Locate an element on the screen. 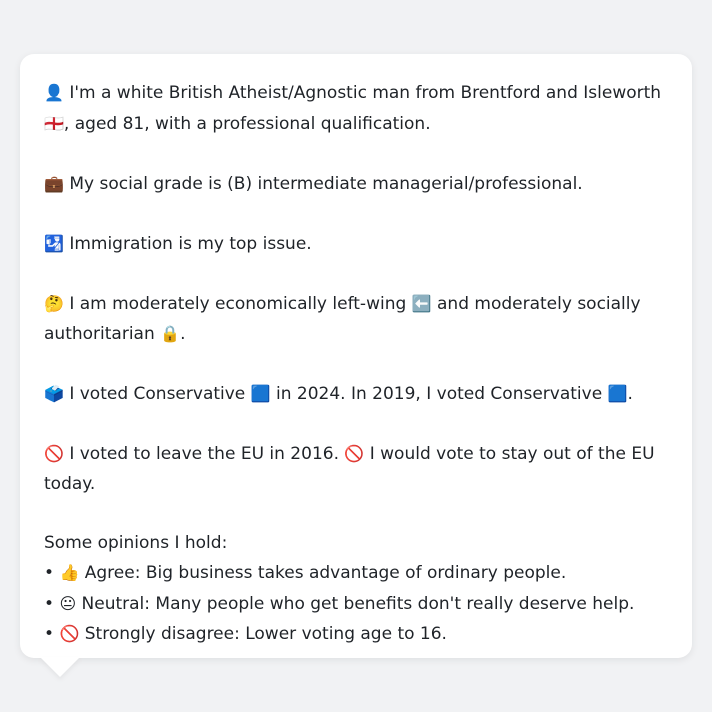 The image size is (712, 712). ballot-box-icon: 🗳️ is located at coordinates (54, 393).